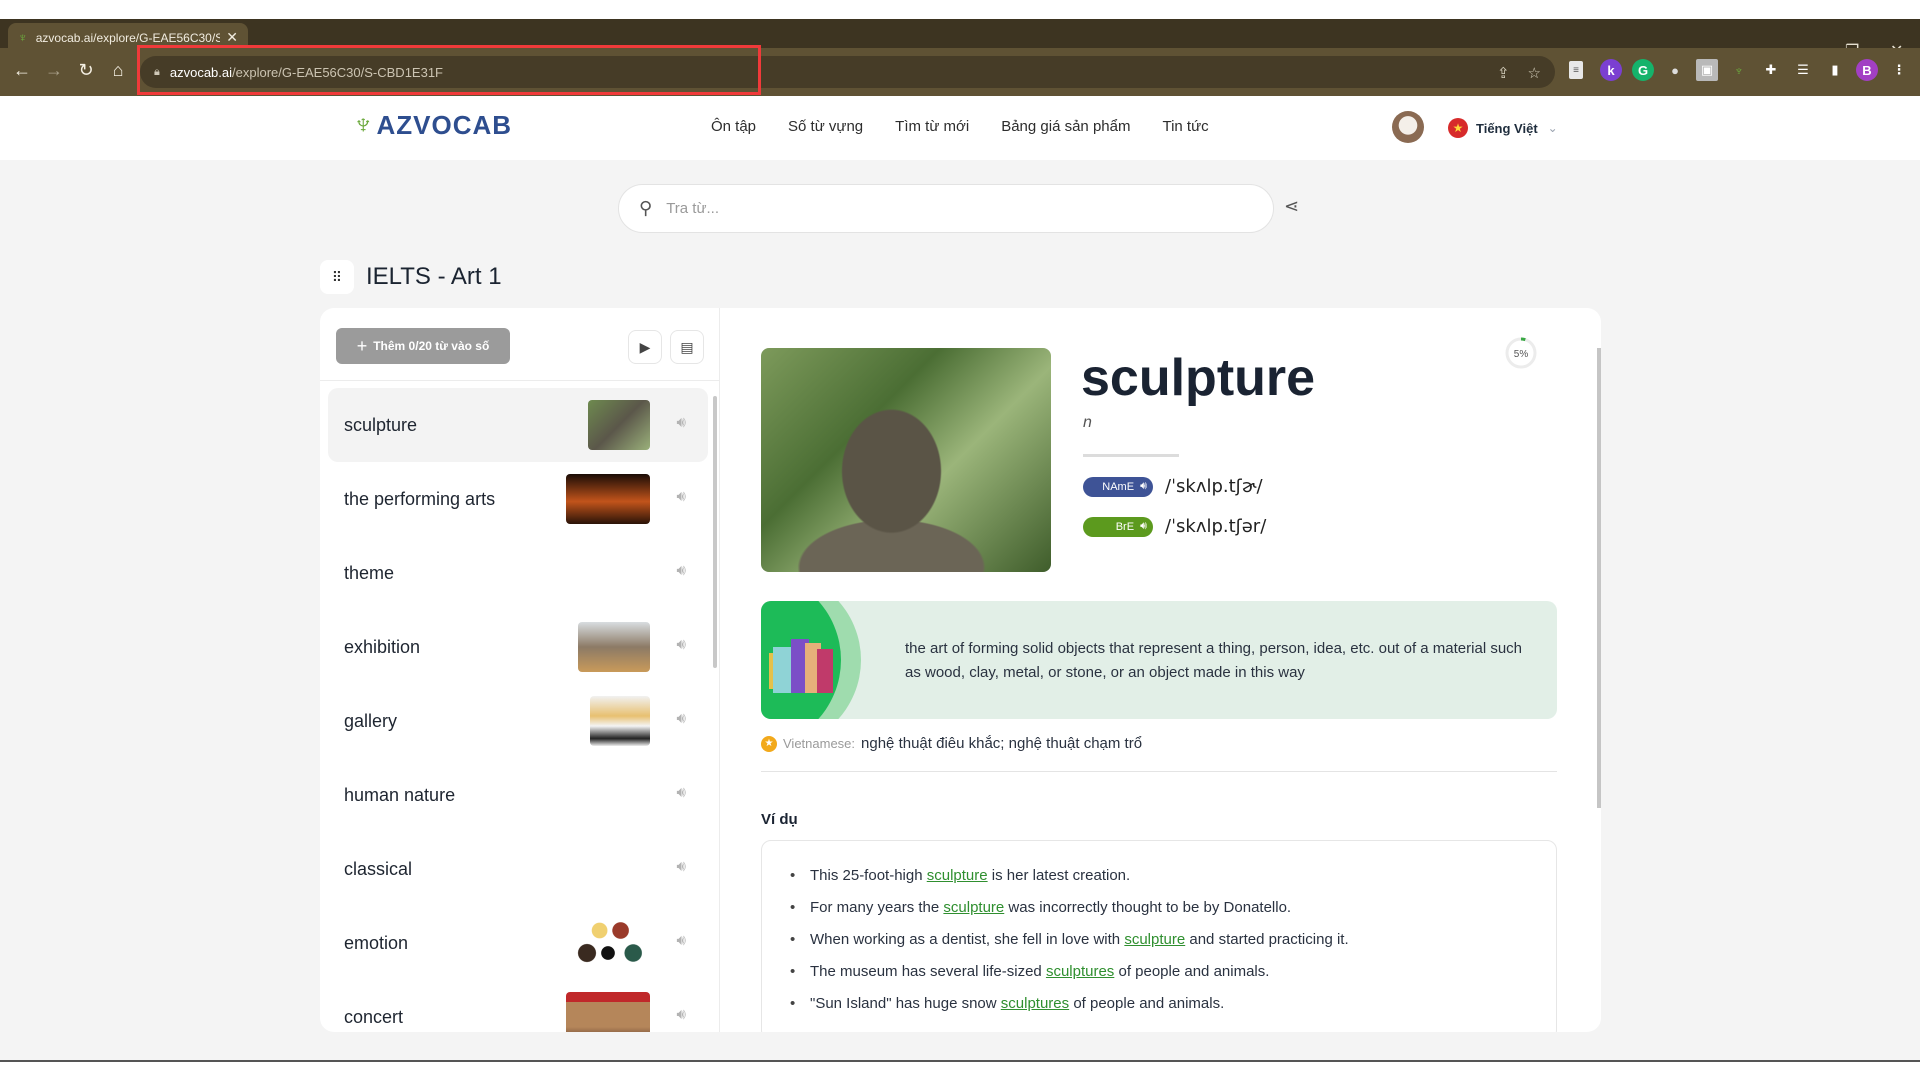 The image size is (1920, 1080). What do you see at coordinates (969, 208) in the screenshot?
I see `search-input` at bounding box center [969, 208].